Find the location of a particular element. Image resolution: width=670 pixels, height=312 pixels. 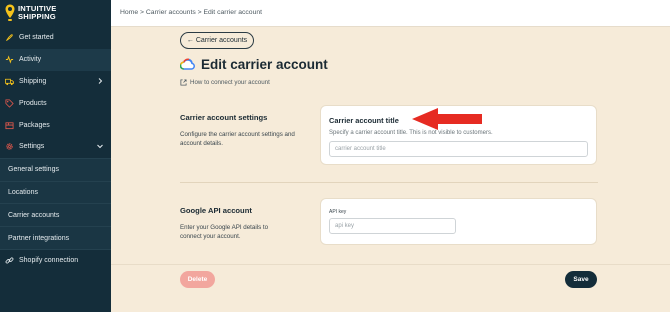

sidebar-item-label: Packages is located at coordinates (34, 125).